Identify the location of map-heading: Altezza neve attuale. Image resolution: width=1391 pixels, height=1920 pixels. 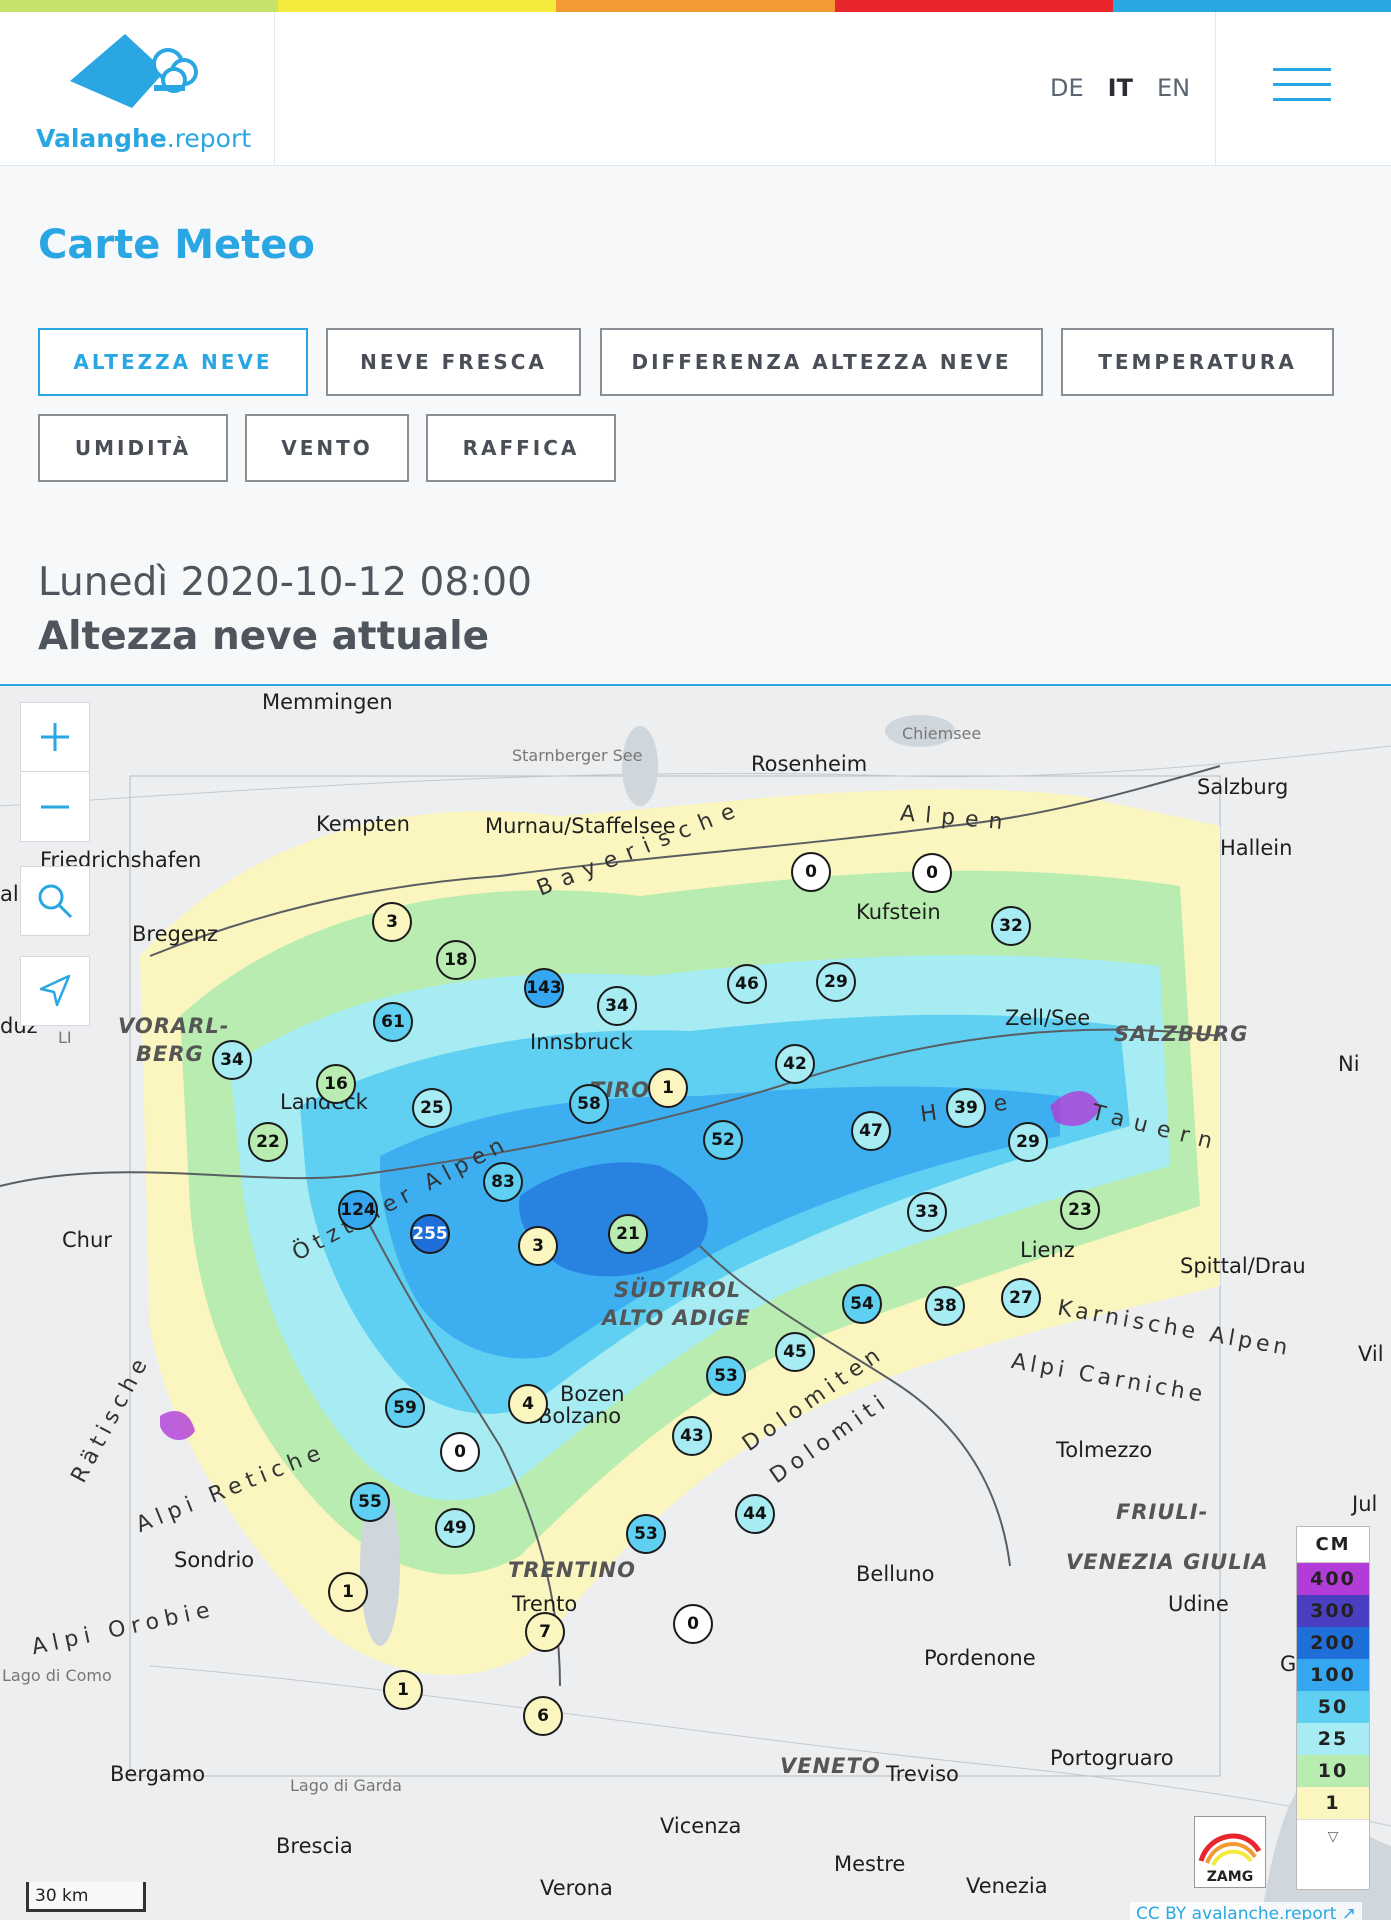
(264, 636).